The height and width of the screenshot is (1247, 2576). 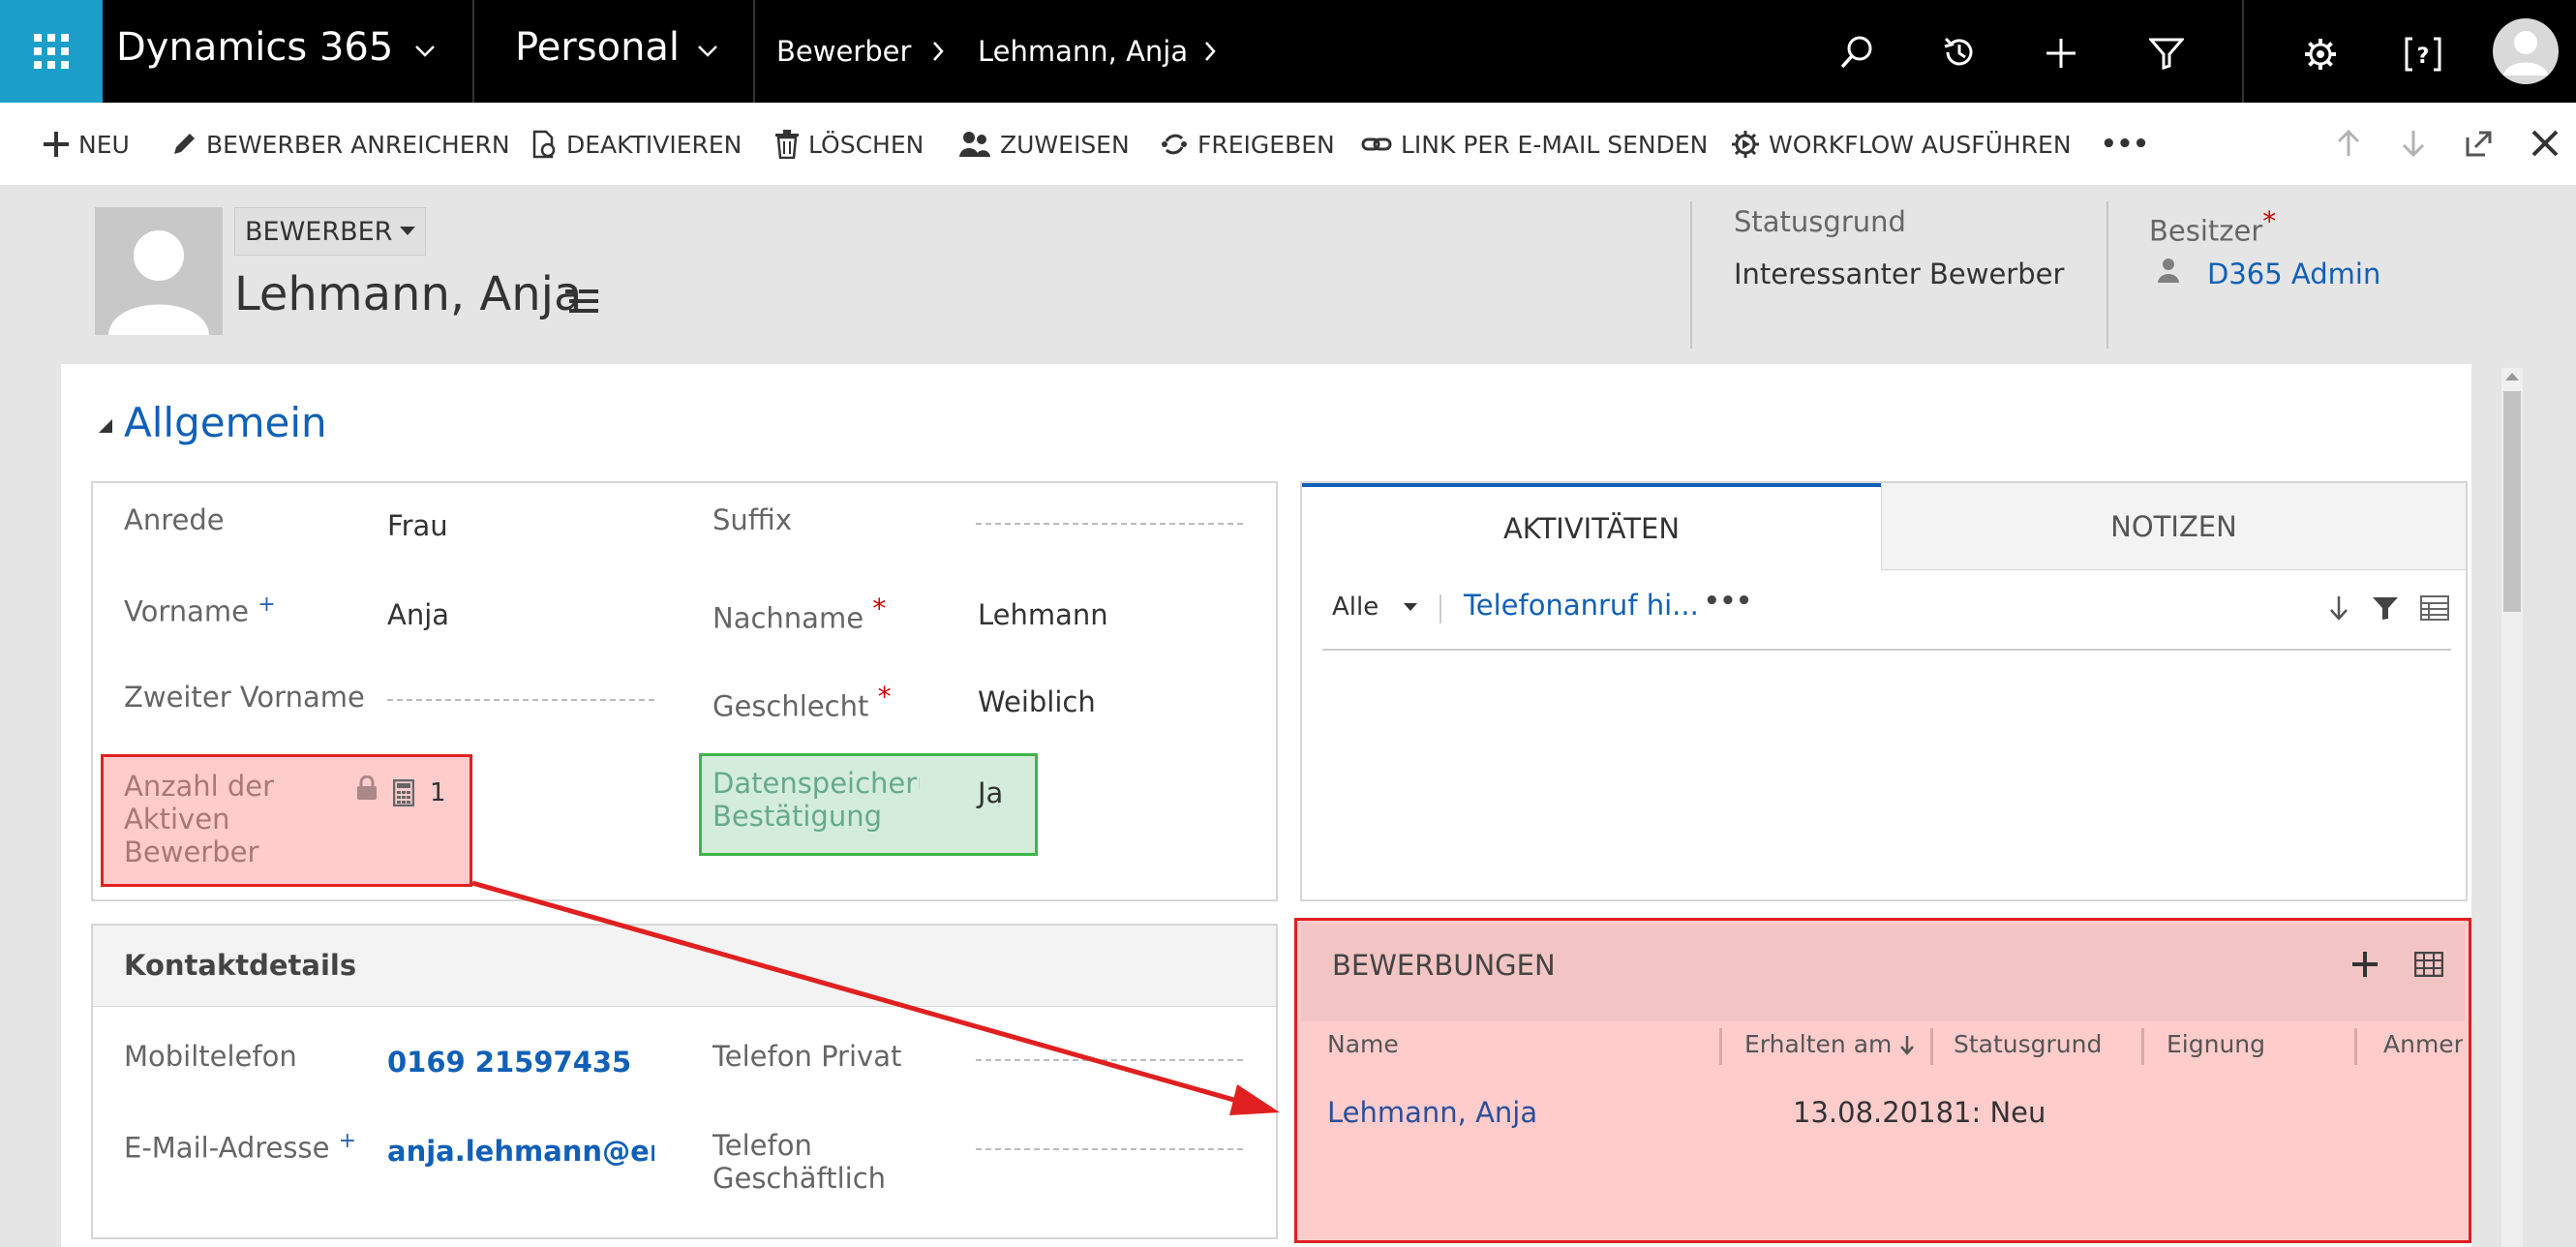 I want to click on annotation-arrow, so click(x=875, y=998).